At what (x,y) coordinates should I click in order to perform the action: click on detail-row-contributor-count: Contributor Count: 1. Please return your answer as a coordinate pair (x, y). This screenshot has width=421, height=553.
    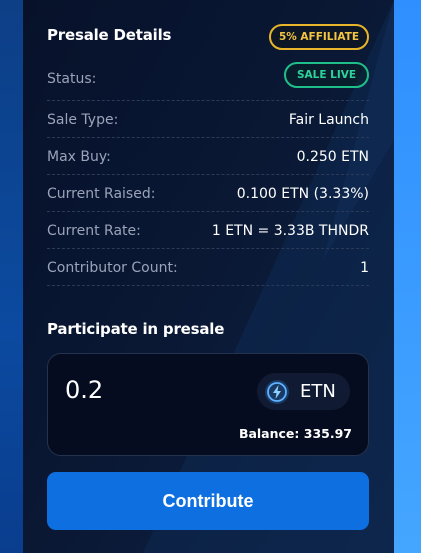
    Looking at the image, I should click on (208, 267).